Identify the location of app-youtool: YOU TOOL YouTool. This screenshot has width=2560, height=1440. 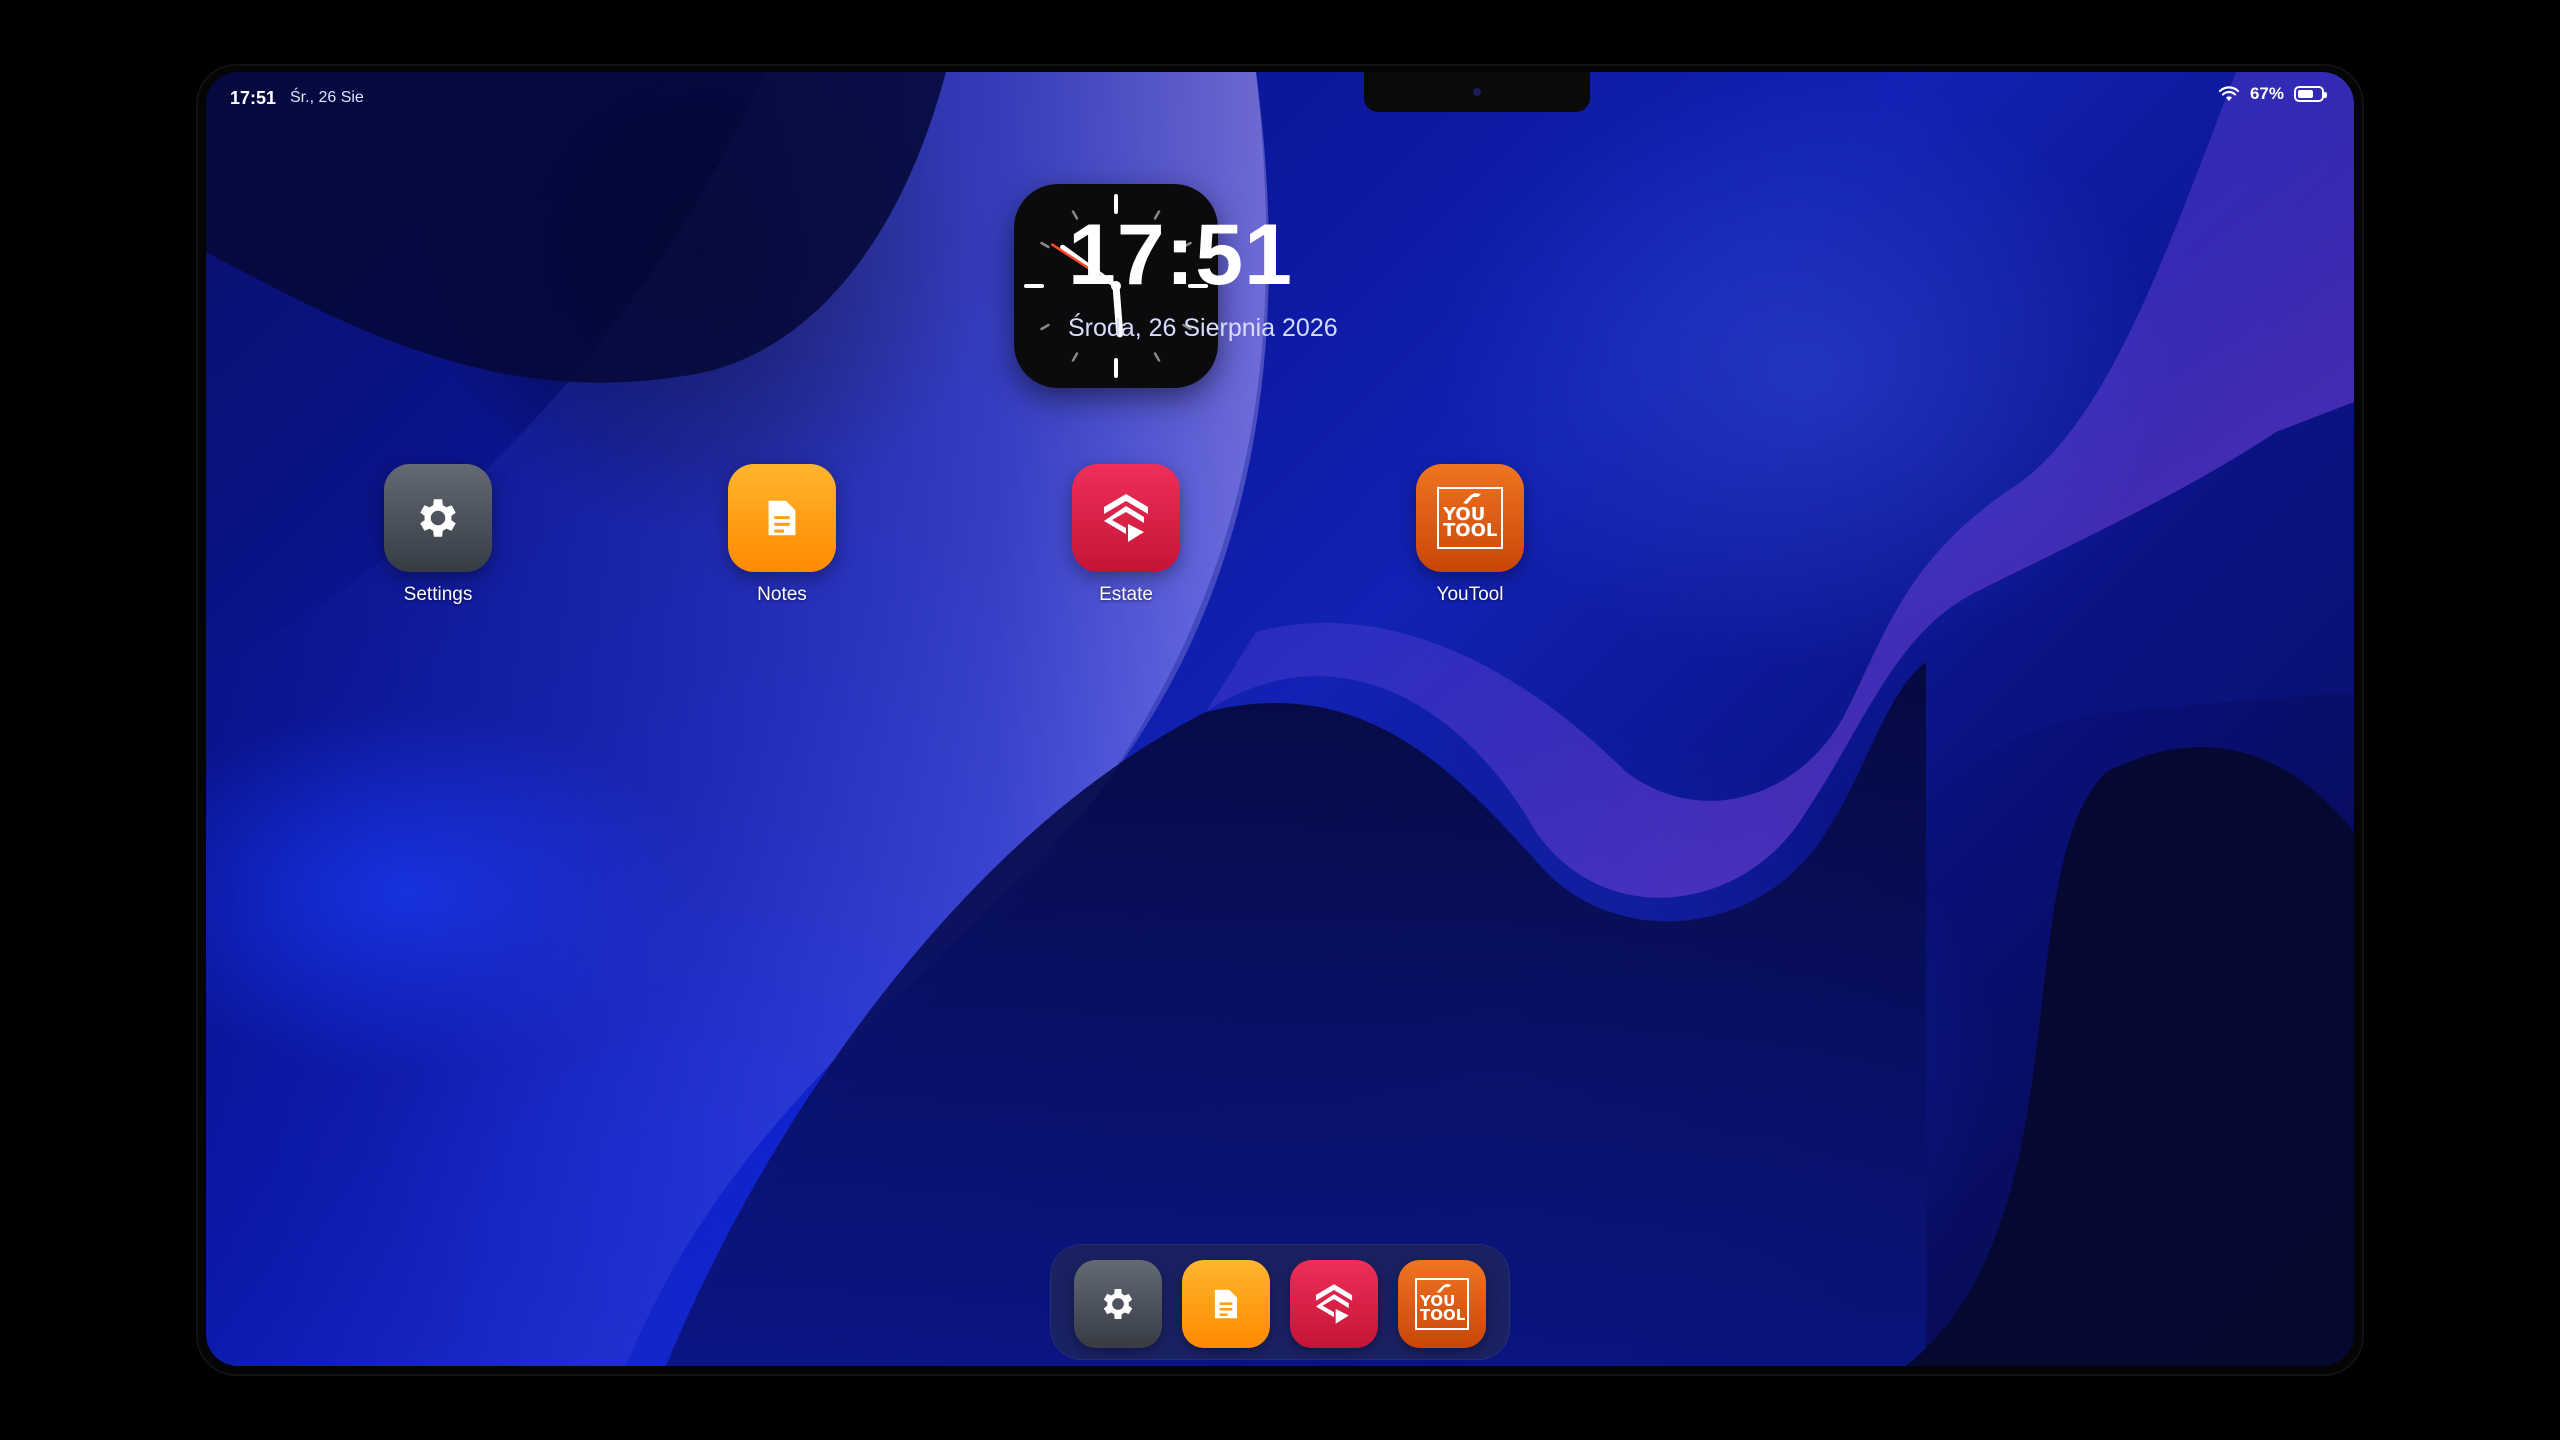
(1470, 535).